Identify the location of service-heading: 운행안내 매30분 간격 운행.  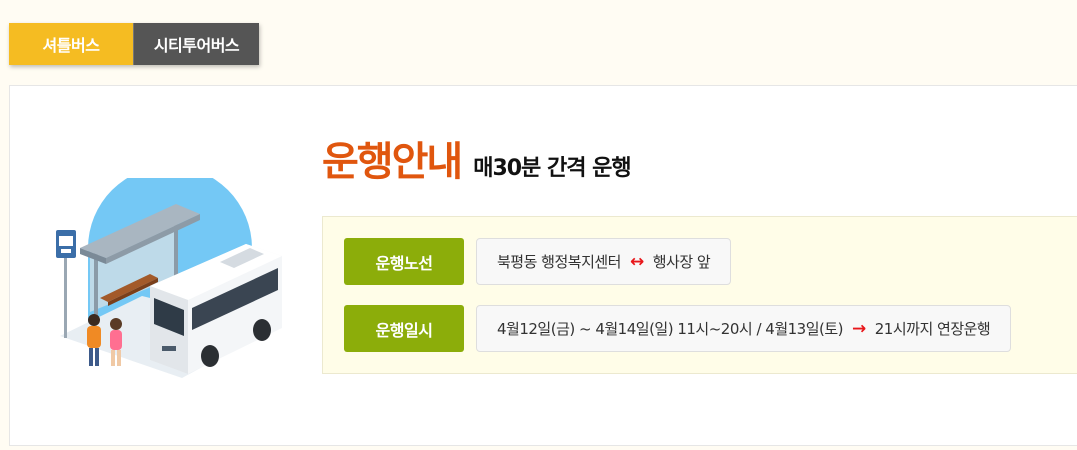
(477, 162).